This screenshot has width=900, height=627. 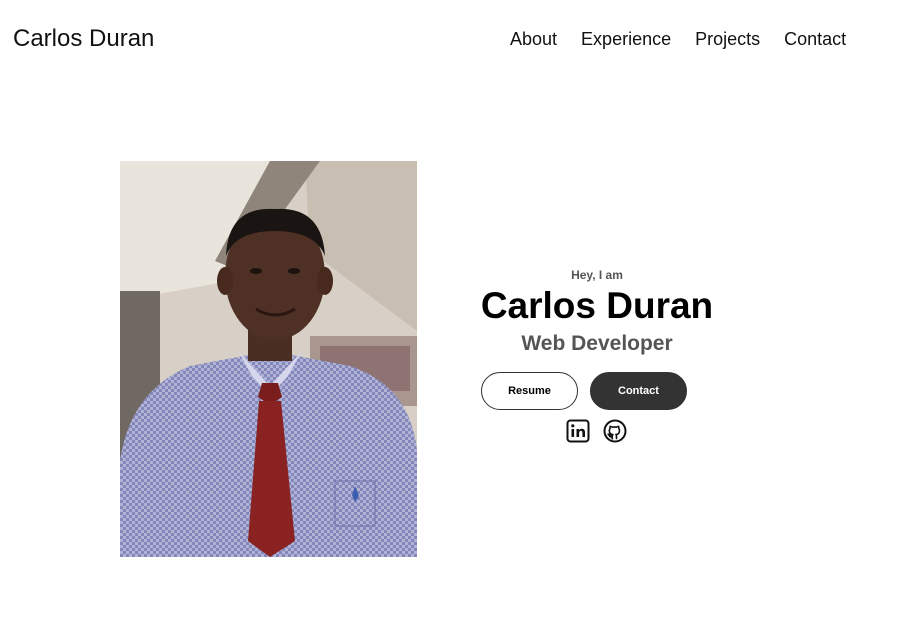 I want to click on nav-link-contact: Contact, so click(x=815, y=39).